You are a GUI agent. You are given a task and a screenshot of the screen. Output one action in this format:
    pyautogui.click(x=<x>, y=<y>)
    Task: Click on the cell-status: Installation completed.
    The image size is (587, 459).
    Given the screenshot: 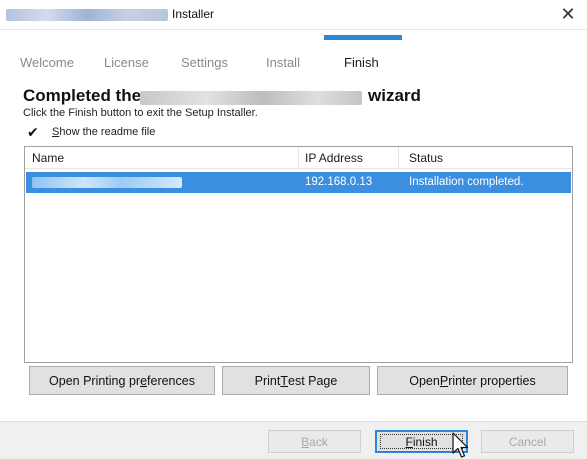 What is the action you would take?
    pyautogui.click(x=466, y=182)
    